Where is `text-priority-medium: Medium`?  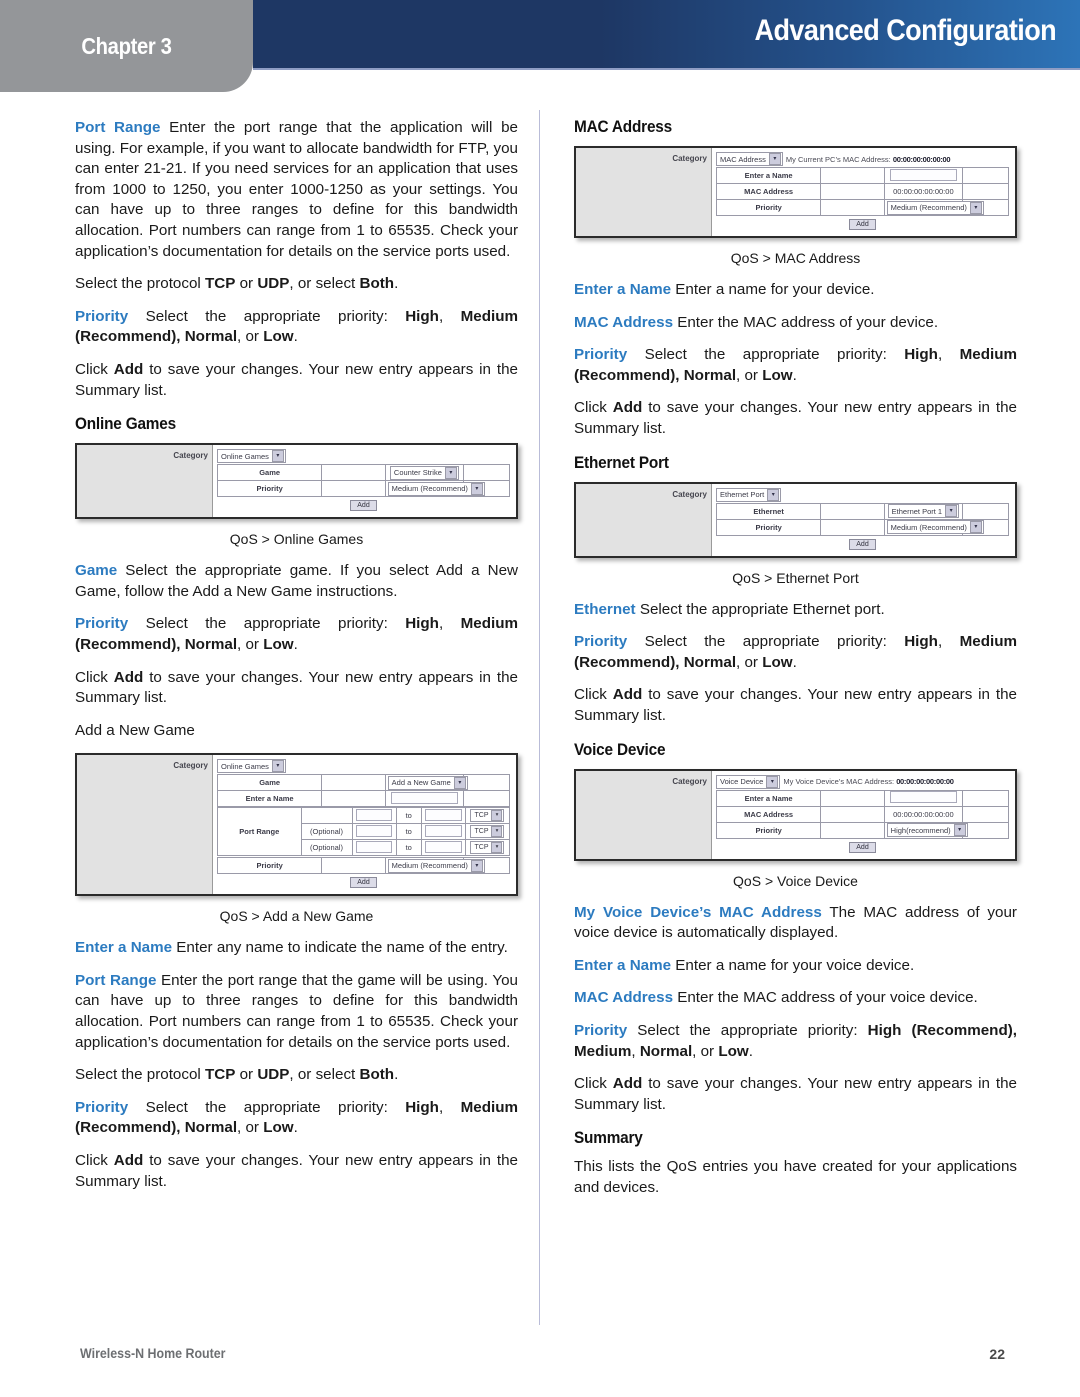
text-priority-medium: Medium is located at coordinates (489, 1107).